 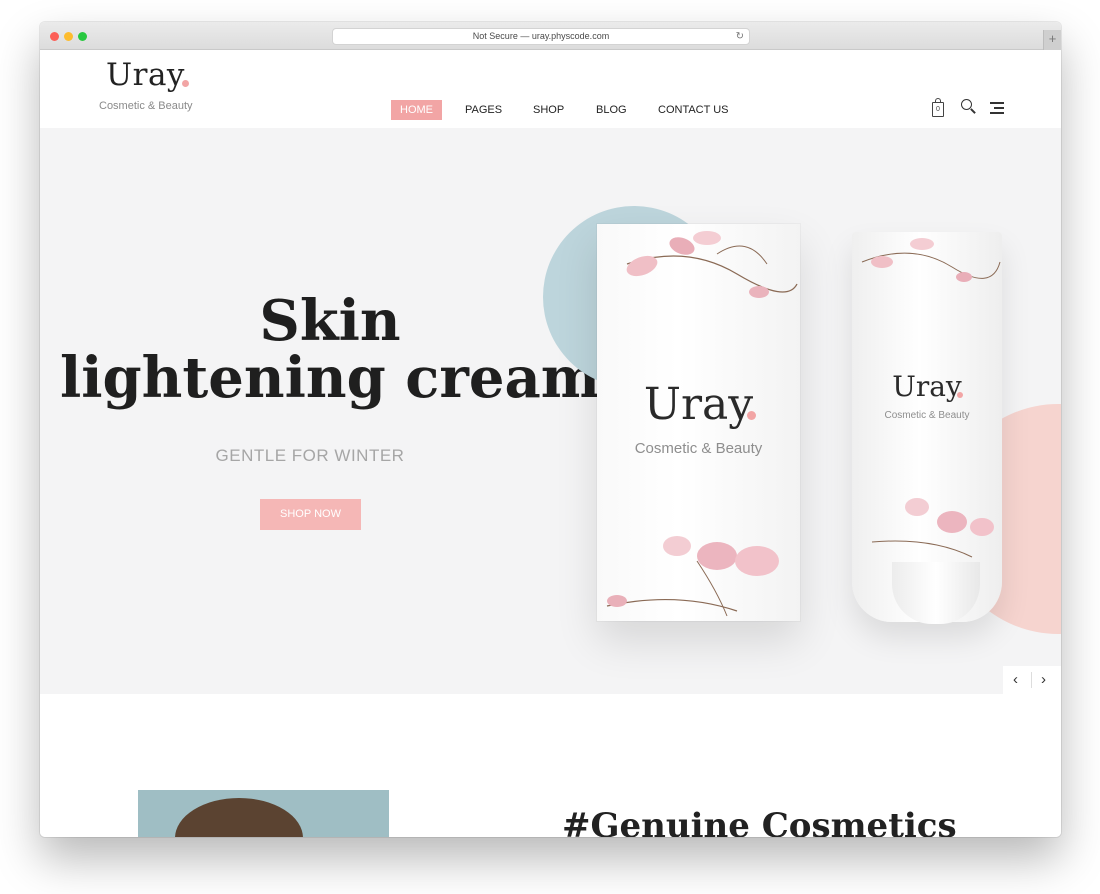 What do you see at coordinates (330, 378) in the screenshot?
I see `hero-title-line2: lightening cream` at bounding box center [330, 378].